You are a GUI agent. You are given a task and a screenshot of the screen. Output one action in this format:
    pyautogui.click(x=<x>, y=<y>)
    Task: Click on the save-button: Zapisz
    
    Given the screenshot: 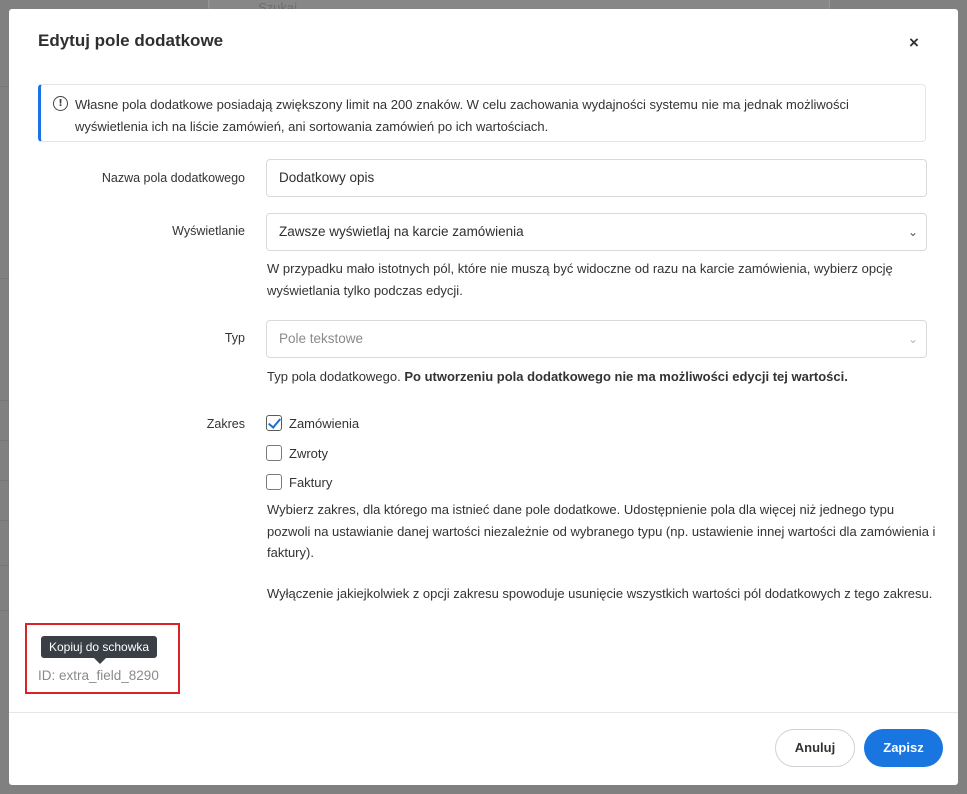 What is the action you would take?
    pyautogui.click(x=903, y=748)
    